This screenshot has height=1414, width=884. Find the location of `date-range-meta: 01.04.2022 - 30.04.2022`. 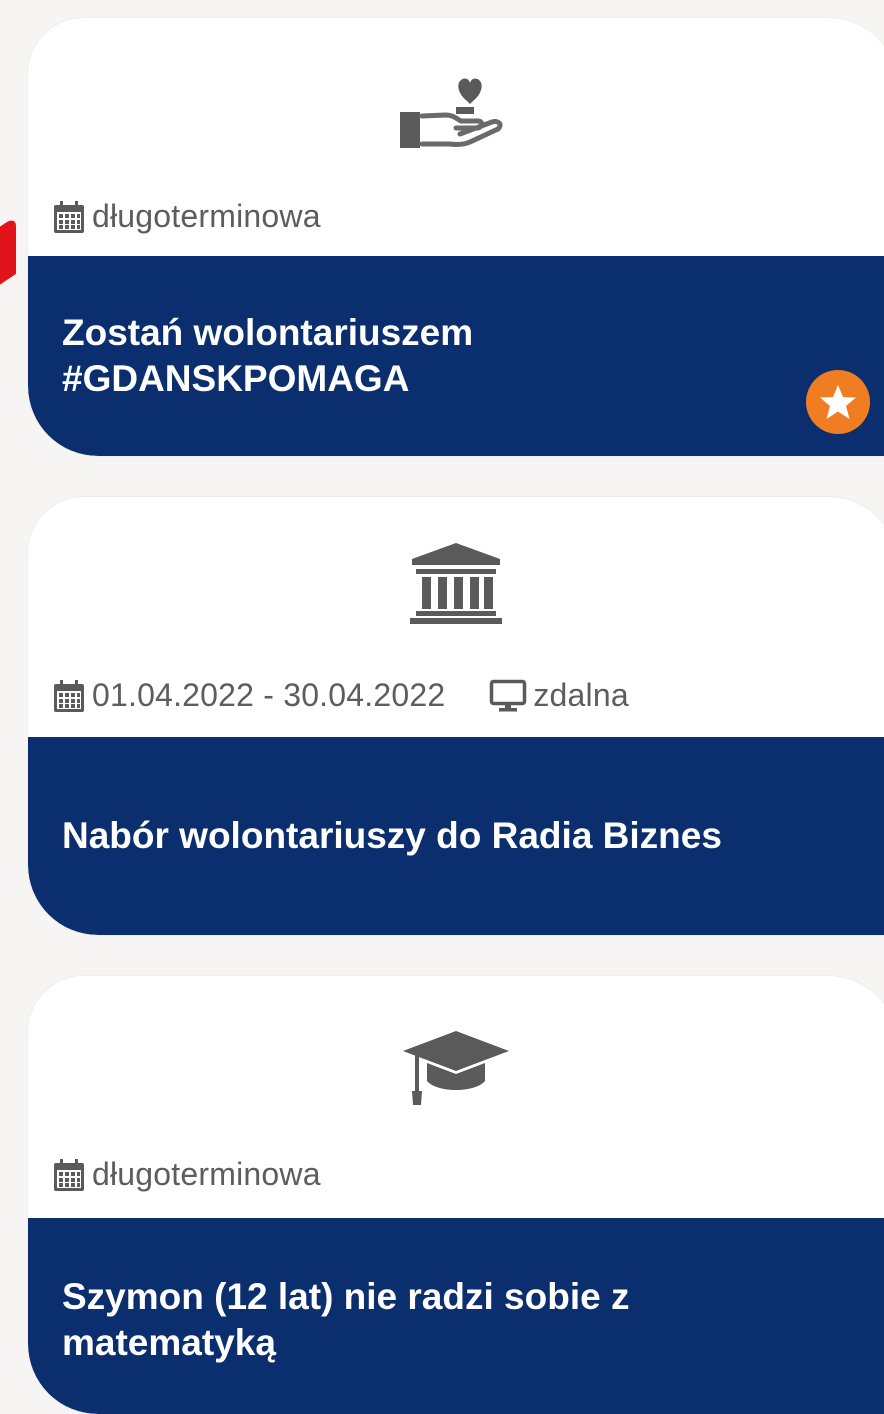

date-range-meta: 01.04.2022 - 30.04.2022 is located at coordinates (248, 695).